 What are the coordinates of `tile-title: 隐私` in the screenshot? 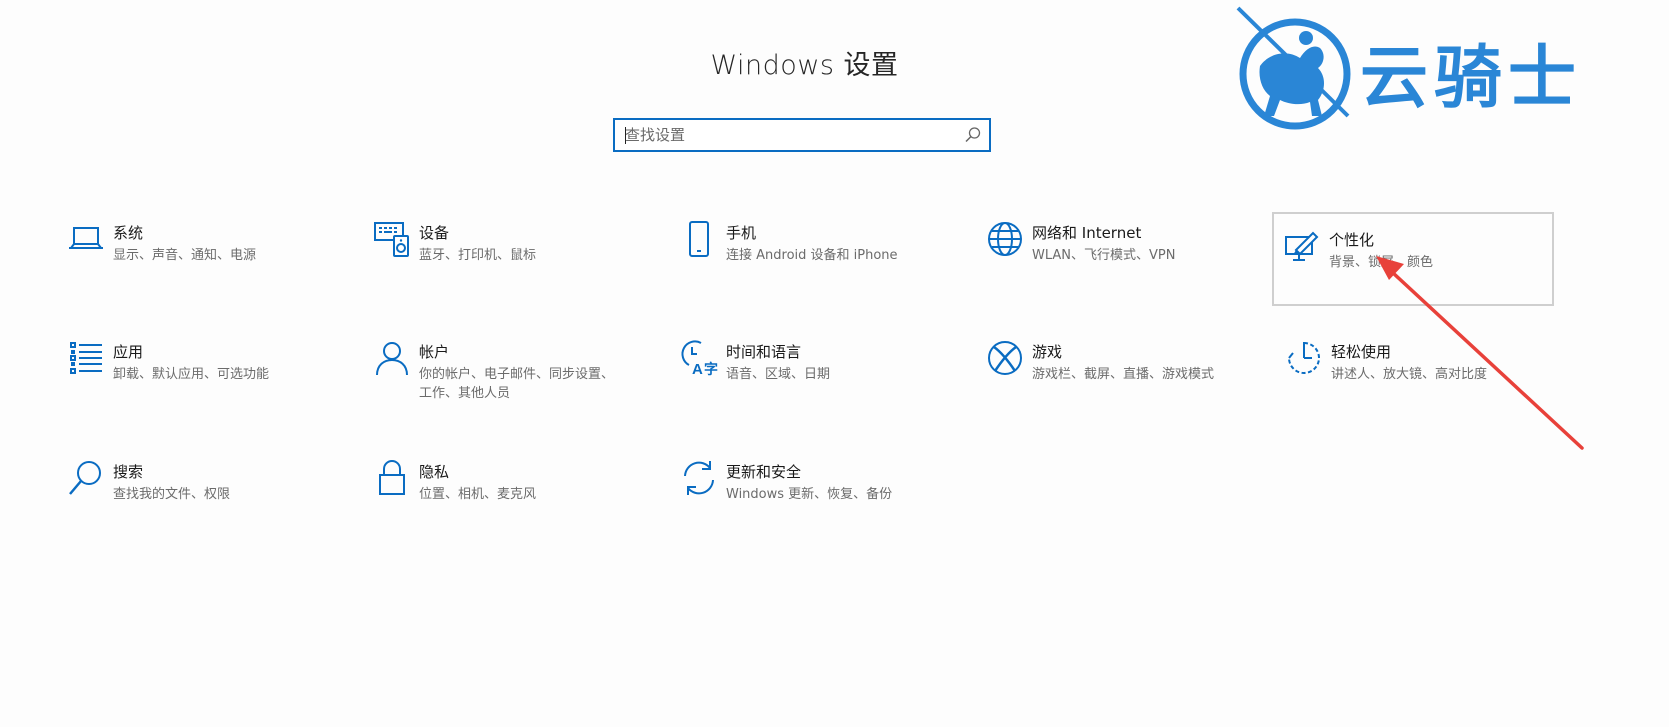 It's located at (434, 472).